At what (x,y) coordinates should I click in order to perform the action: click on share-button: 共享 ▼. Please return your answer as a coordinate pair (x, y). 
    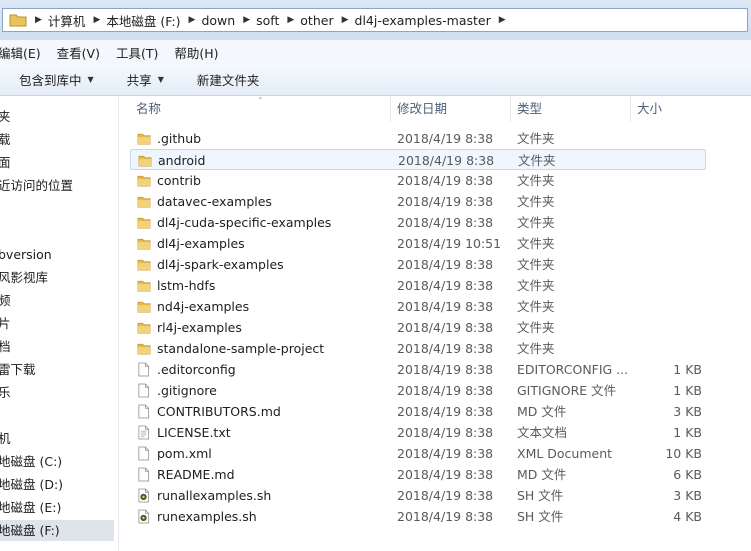
    Looking at the image, I should click on (145, 79).